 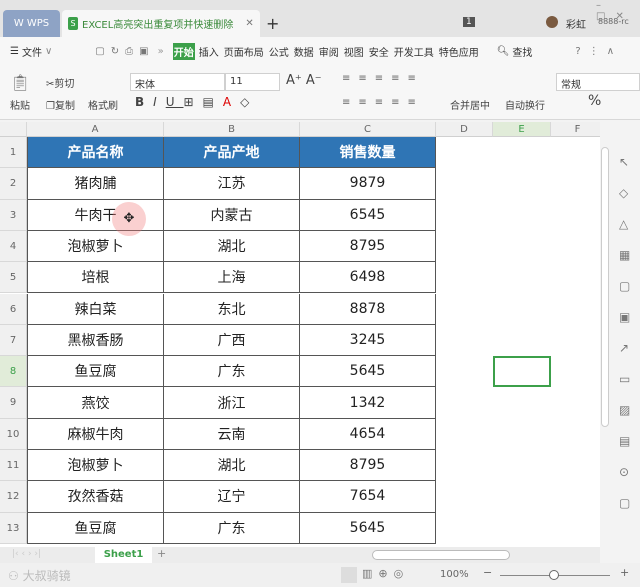 I want to click on table-cell: 8878, so click(x=368, y=309).